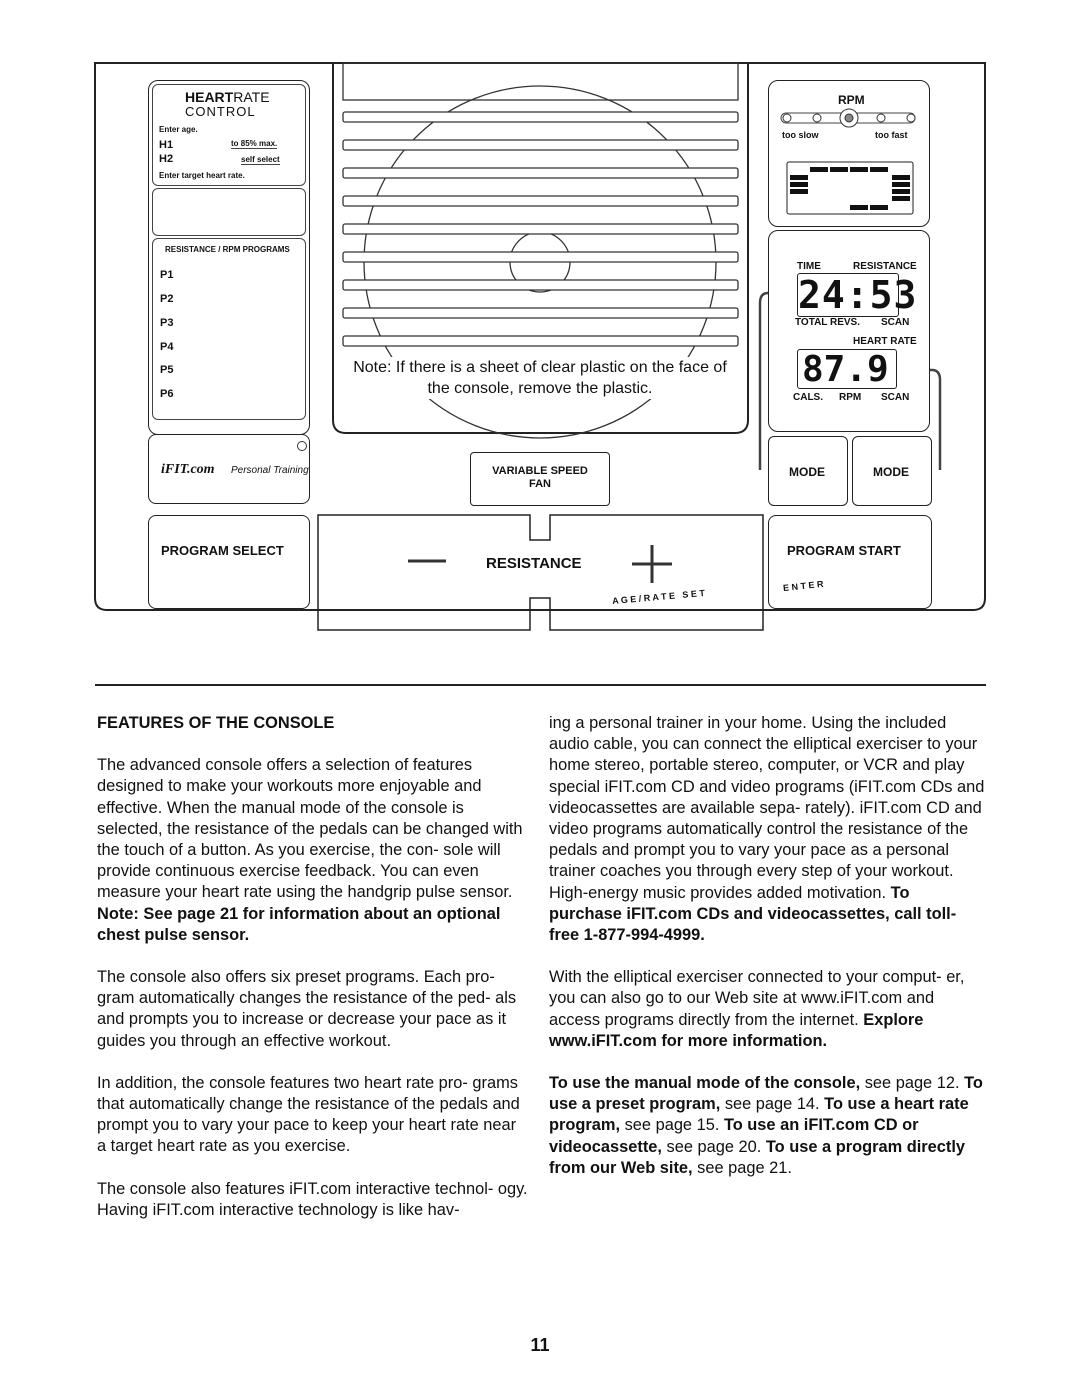 The width and height of the screenshot is (1080, 1397). What do you see at coordinates (847, 369) in the screenshot?
I see `heart-rate-display-value: 87.9` at bounding box center [847, 369].